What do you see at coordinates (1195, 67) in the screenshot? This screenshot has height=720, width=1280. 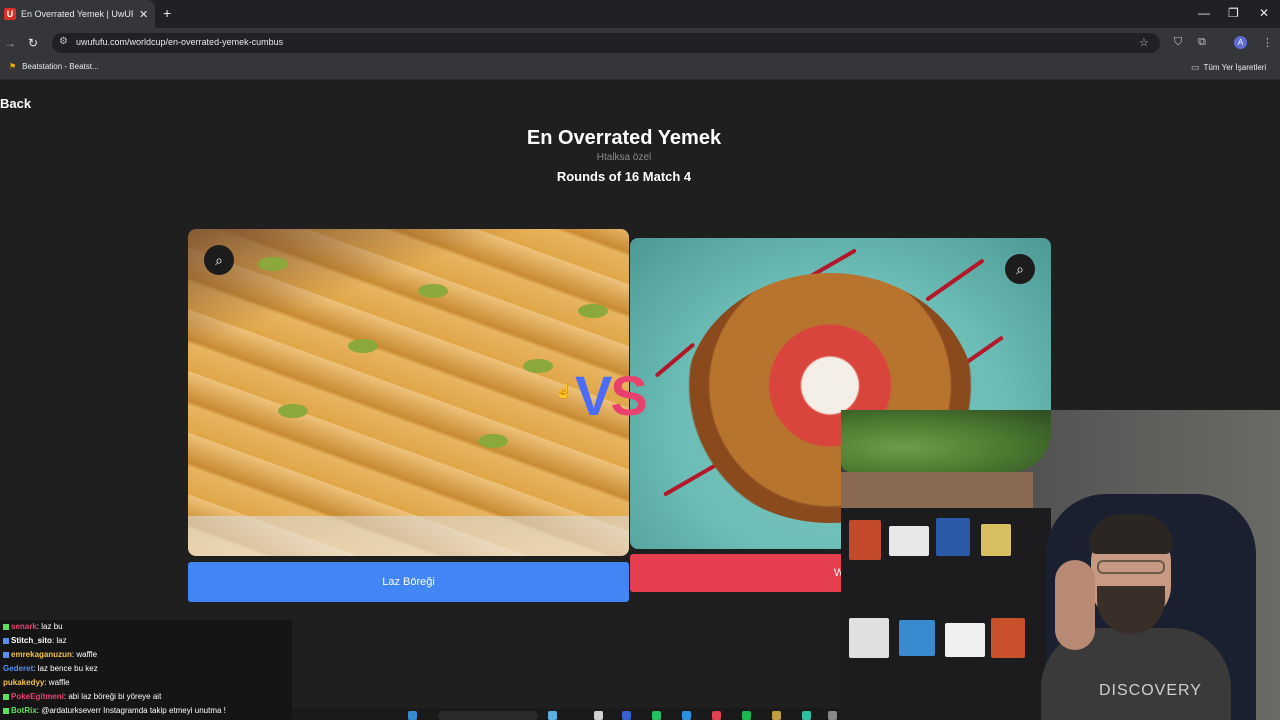 I see `folder-icon: ▭` at bounding box center [1195, 67].